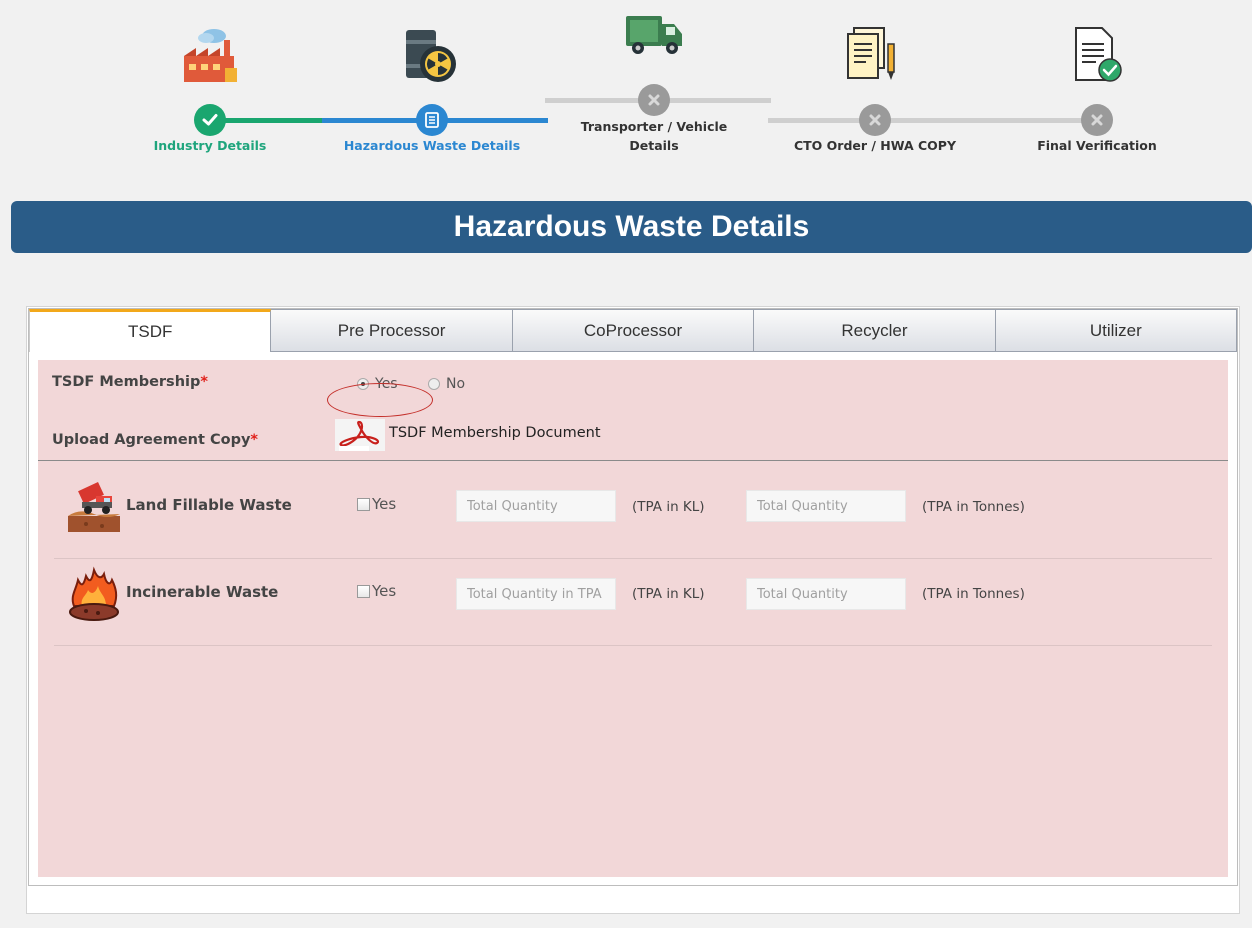 The height and width of the screenshot is (928, 1252). Describe the element at coordinates (151, 440) in the screenshot. I see `upload-agreement-text: Upload Agreement Copy` at that location.